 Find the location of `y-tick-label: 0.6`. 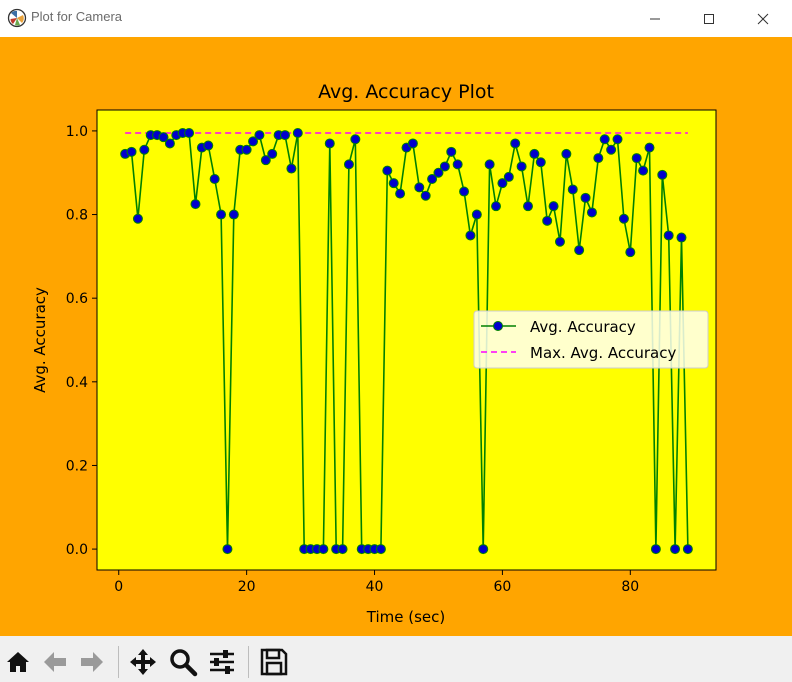

y-tick-label: 0.6 is located at coordinates (77, 299).